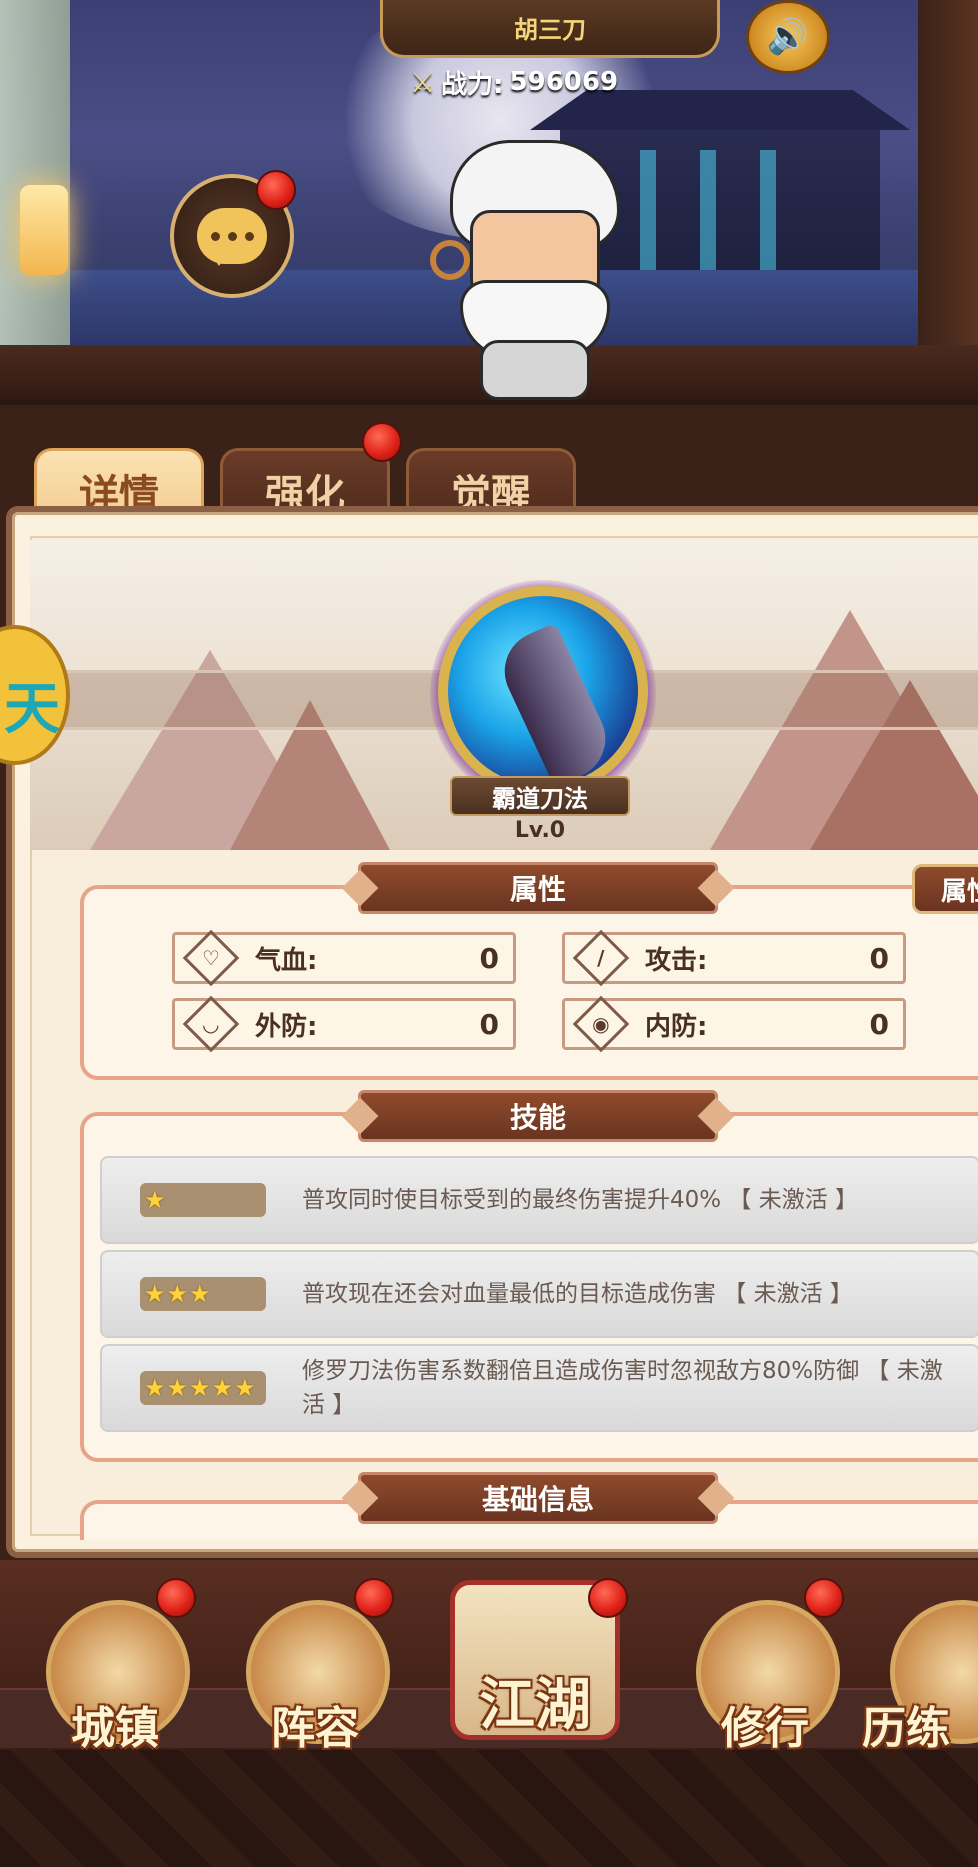 This screenshot has width=978, height=1867. Describe the element at coordinates (538, 1498) in the screenshot. I see `basic-info-title: 基础信息` at that location.